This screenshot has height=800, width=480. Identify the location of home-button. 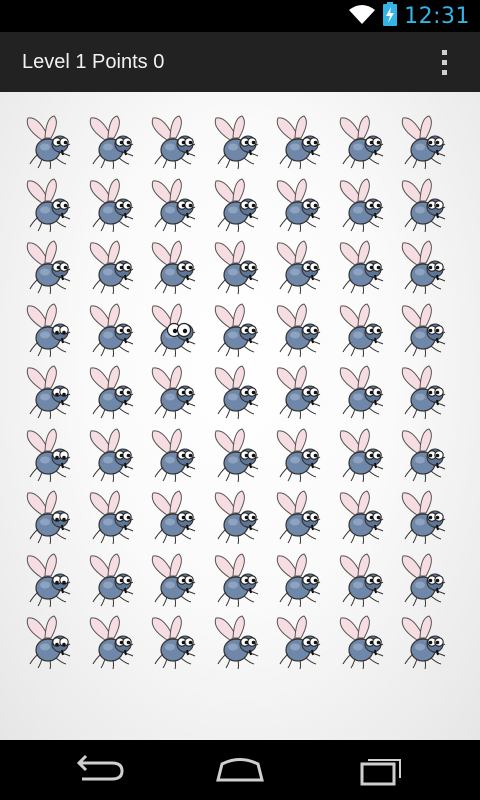
(240, 770).